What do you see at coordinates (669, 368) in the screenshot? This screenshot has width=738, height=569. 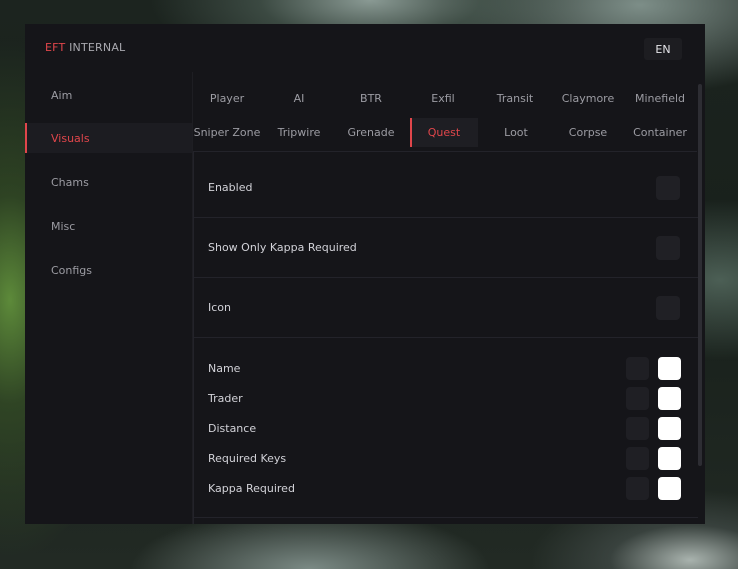 I see `name-color-swatch` at bounding box center [669, 368].